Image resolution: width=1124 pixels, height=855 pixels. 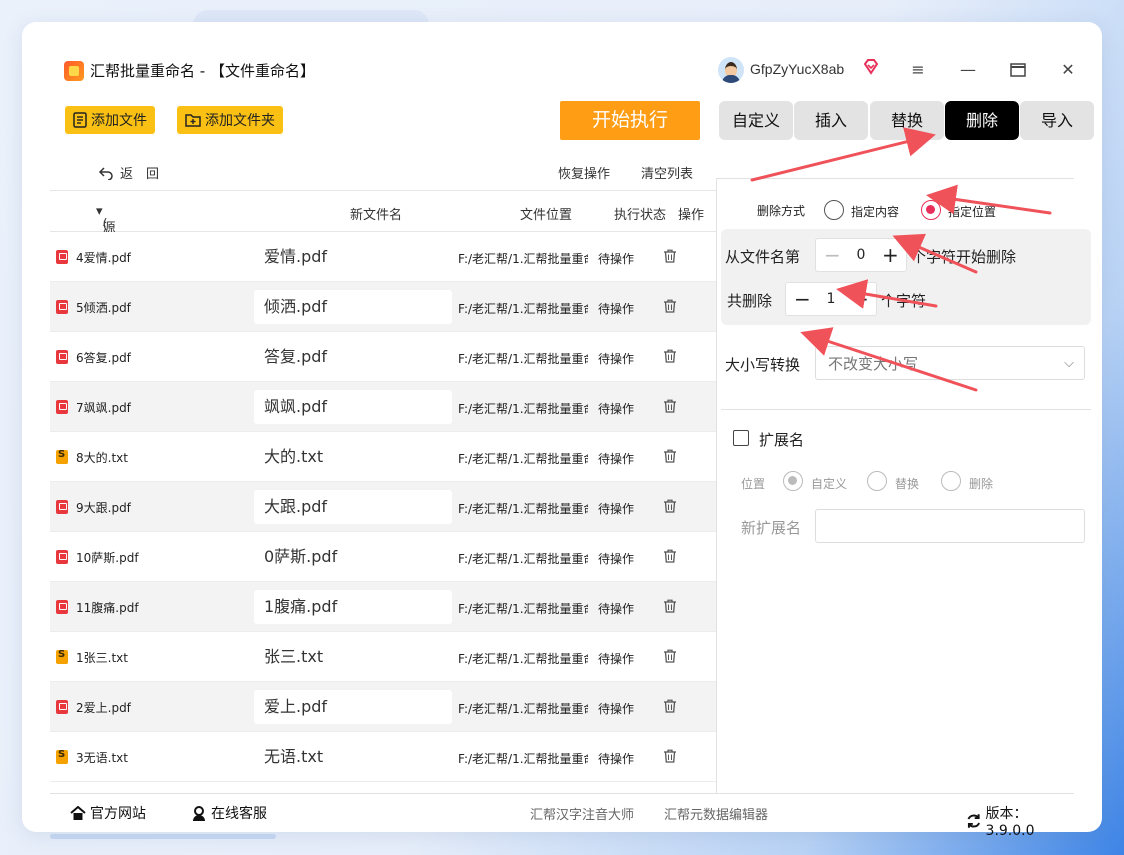 I want to click on from-increment-button: +, so click(x=890, y=255).